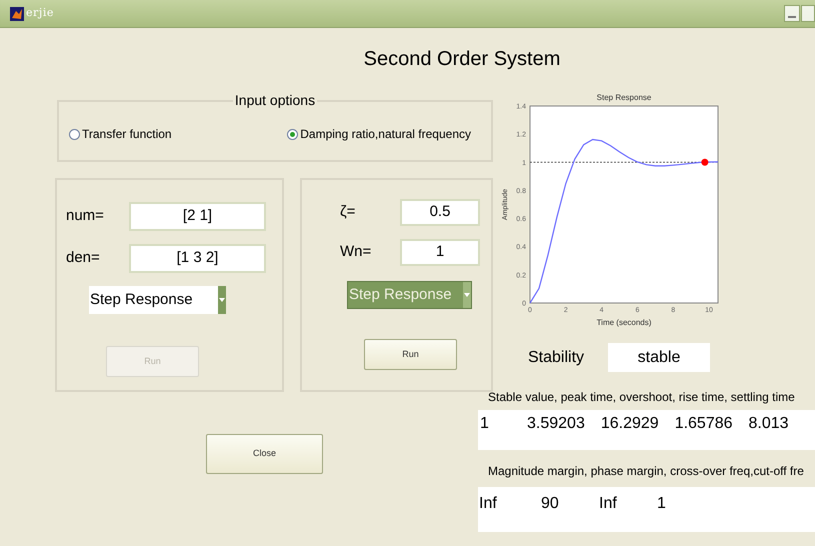 The height and width of the screenshot is (546, 815). I want to click on output-value: 8.013, so click(769, 424).